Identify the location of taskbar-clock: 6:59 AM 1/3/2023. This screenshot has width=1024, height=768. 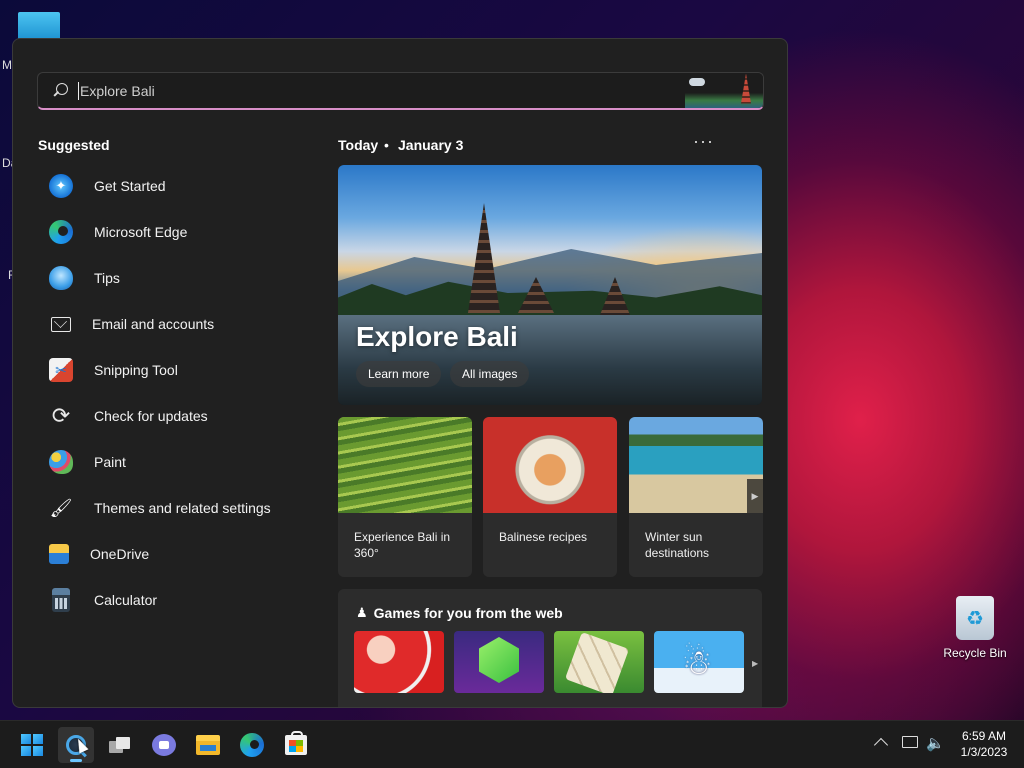
(984, 744).